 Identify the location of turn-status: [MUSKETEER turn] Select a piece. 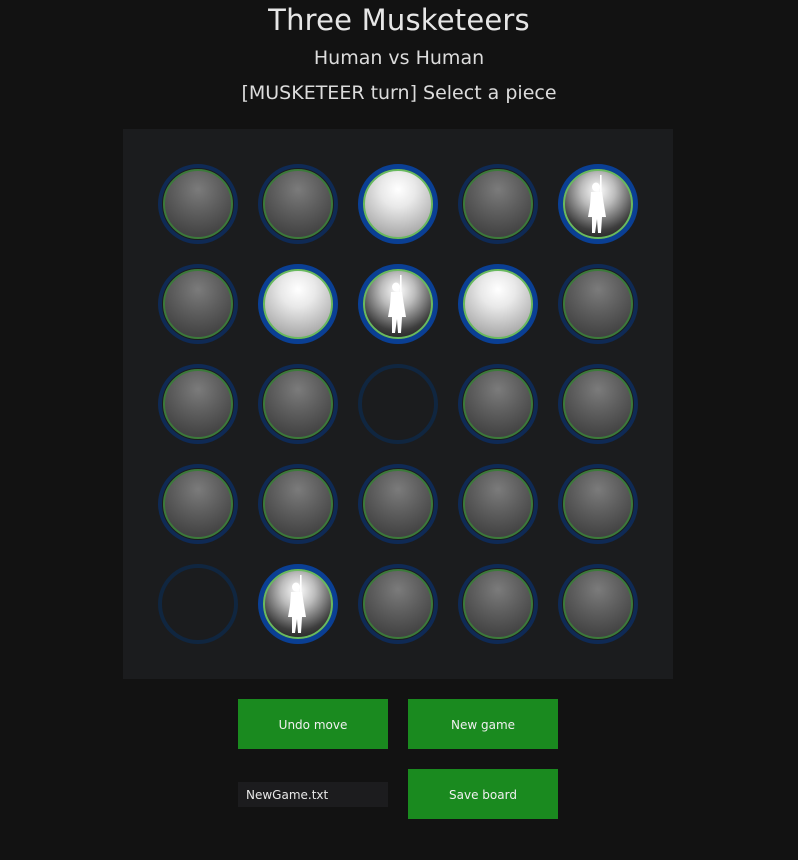
(399, 93).